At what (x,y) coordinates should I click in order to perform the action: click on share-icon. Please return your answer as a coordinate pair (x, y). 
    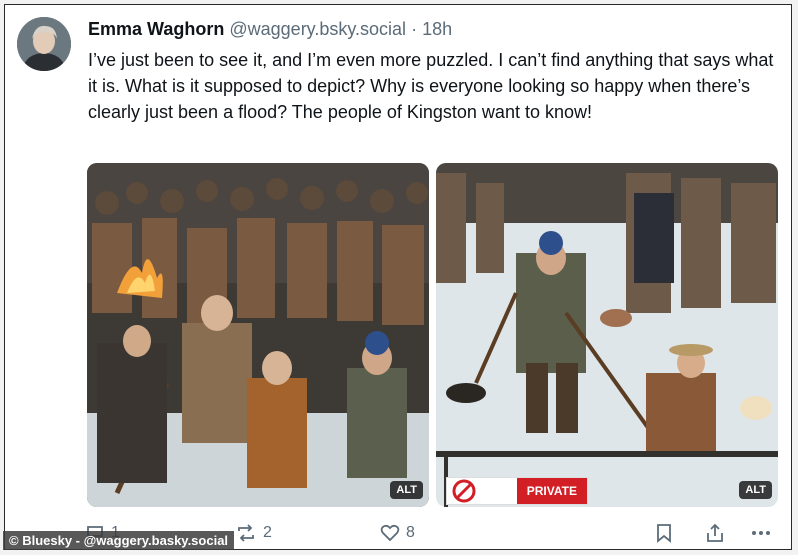
    Looking at the image, I should click on (715, 532).